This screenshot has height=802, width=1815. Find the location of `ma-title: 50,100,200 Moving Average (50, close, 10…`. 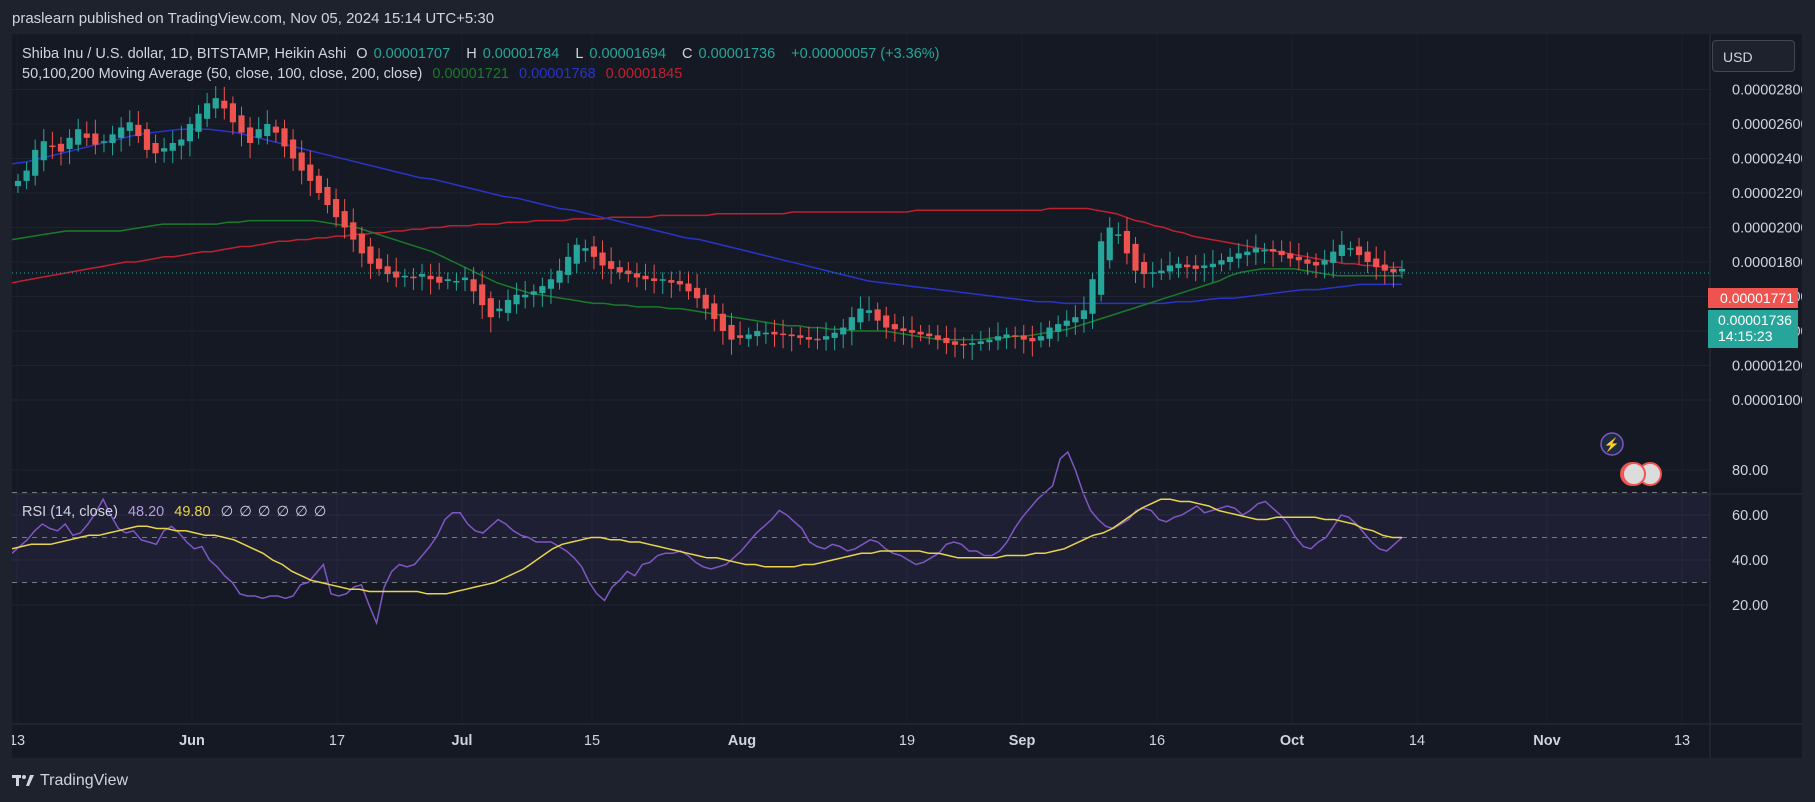

ma-title: 50,100,200 Moving Average (50, close, 10… is located at coordinates (222, 74).